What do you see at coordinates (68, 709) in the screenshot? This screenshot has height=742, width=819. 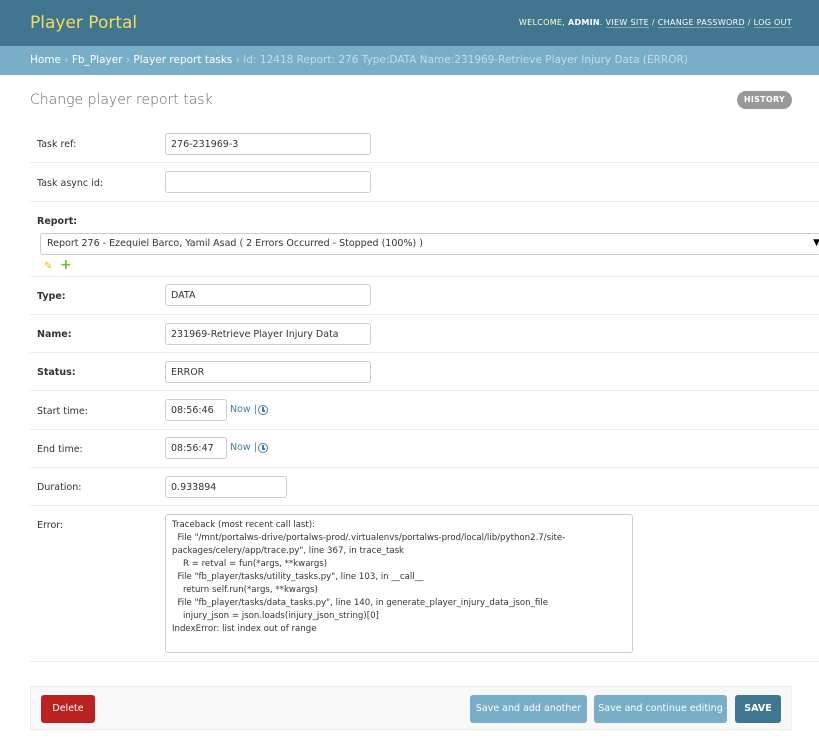 I see `delete-button: Delete` at bounding box center [68, 709].